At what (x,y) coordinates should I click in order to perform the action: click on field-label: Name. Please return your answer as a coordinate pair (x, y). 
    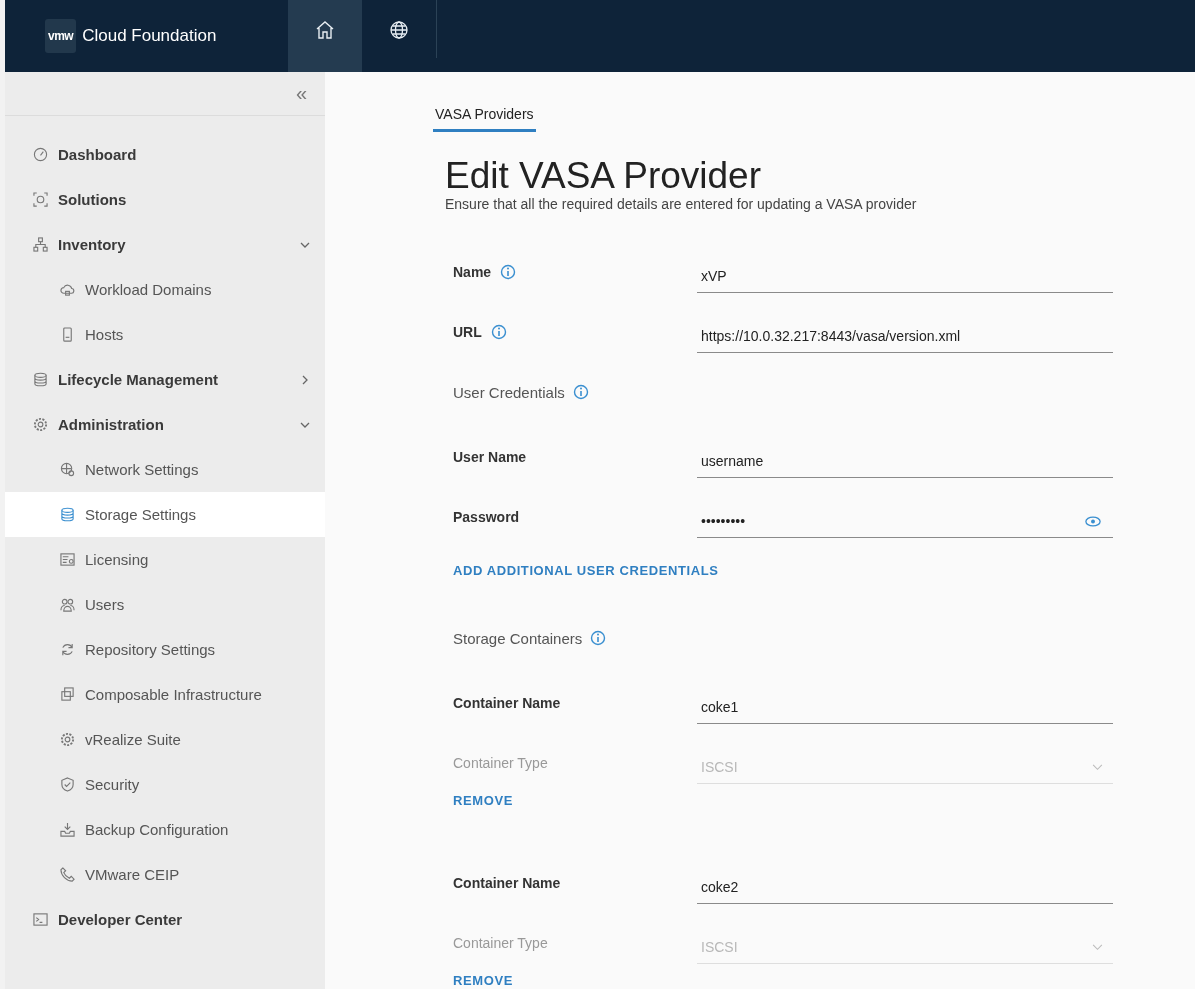
    Looking at the image, I should click on (472, 272).